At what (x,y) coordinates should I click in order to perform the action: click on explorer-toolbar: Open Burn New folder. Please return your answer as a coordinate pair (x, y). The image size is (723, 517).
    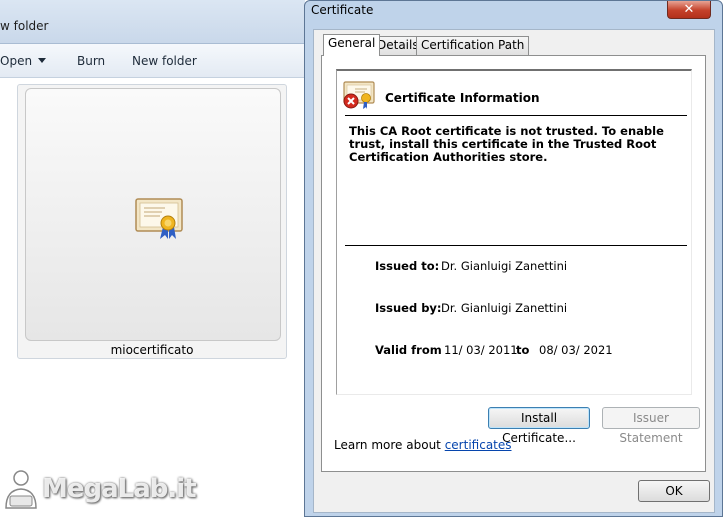
    Looking at the image, I should click on (152, 61).